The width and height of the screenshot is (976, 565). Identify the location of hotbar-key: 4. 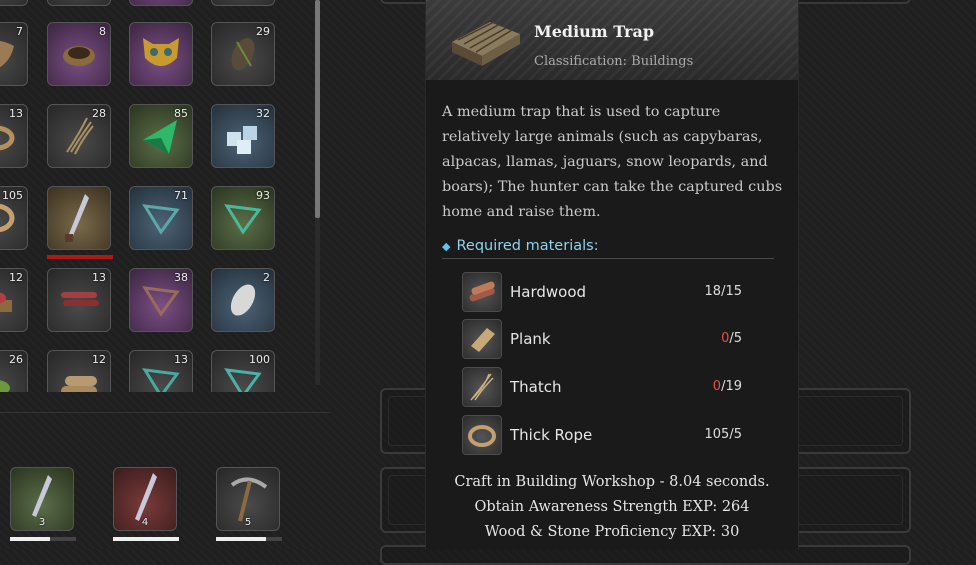
(145, 522).